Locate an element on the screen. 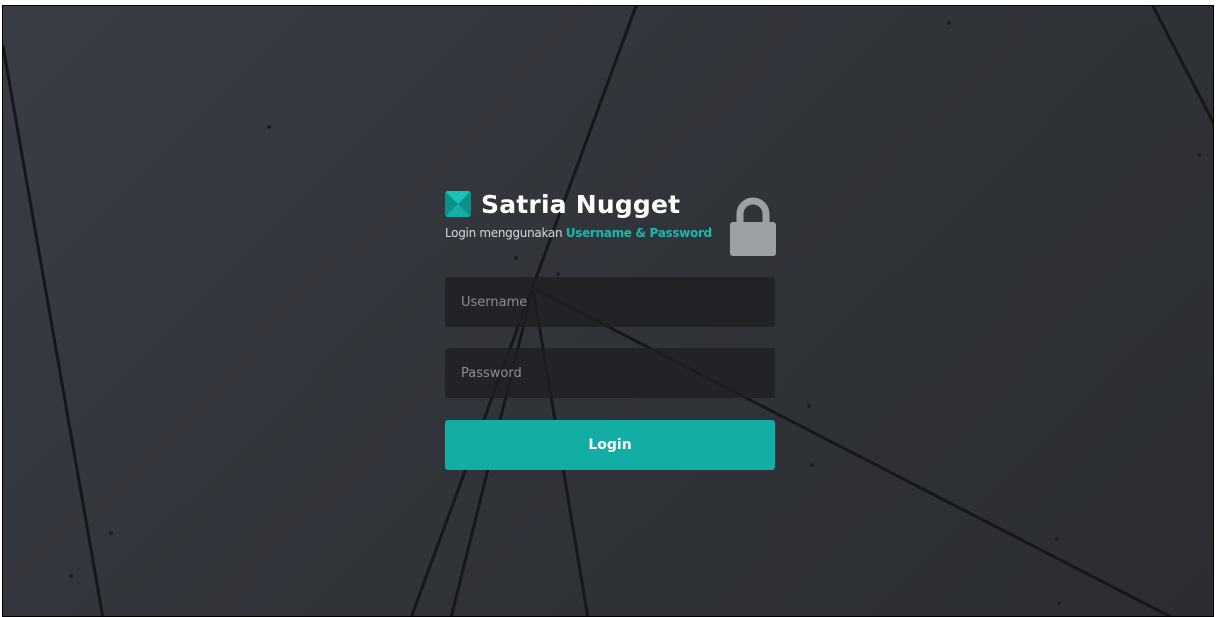 This screenshot has height=617, width=1218. subtitle-highlight: Username & Password is located at coordinates (638, 233).